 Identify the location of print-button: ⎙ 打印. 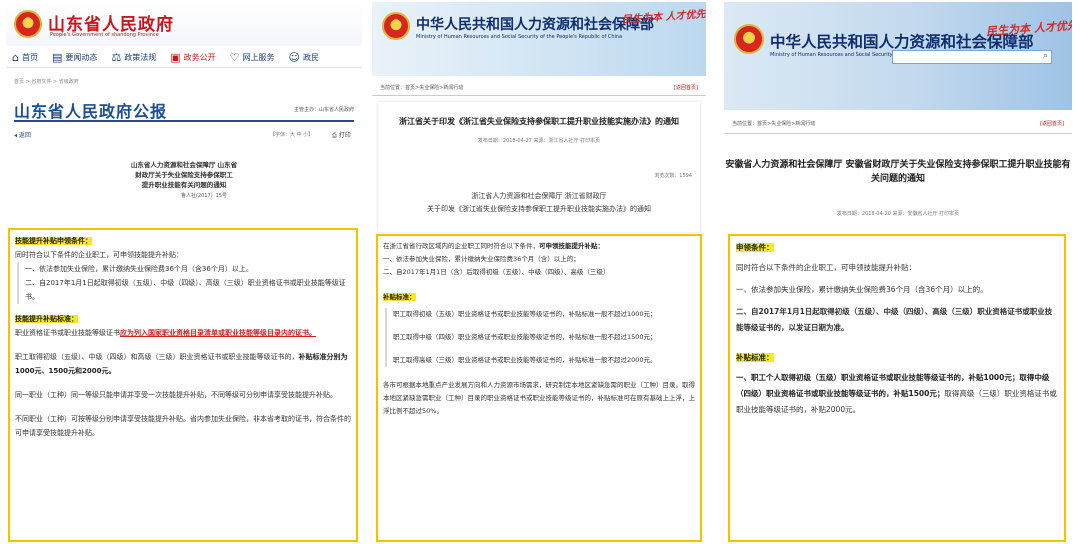
(341, 135).